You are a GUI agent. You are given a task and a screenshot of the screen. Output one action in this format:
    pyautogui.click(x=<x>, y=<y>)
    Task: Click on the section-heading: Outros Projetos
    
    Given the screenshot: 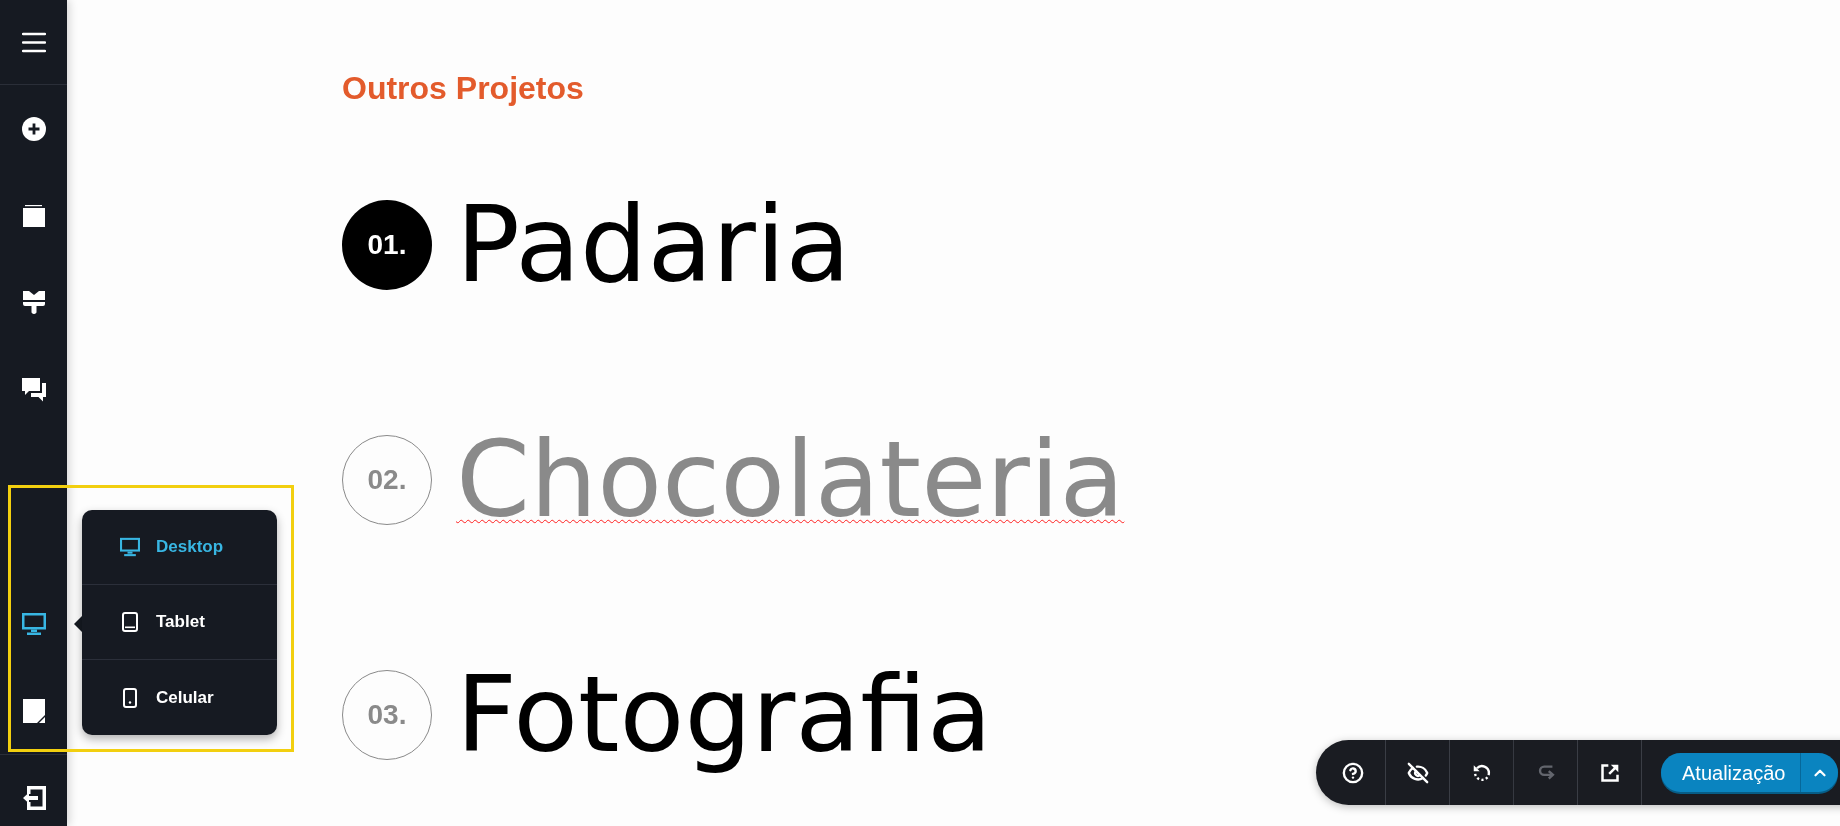 What is the action you would take?
    pyautogui.click(x=463, y=88)
    